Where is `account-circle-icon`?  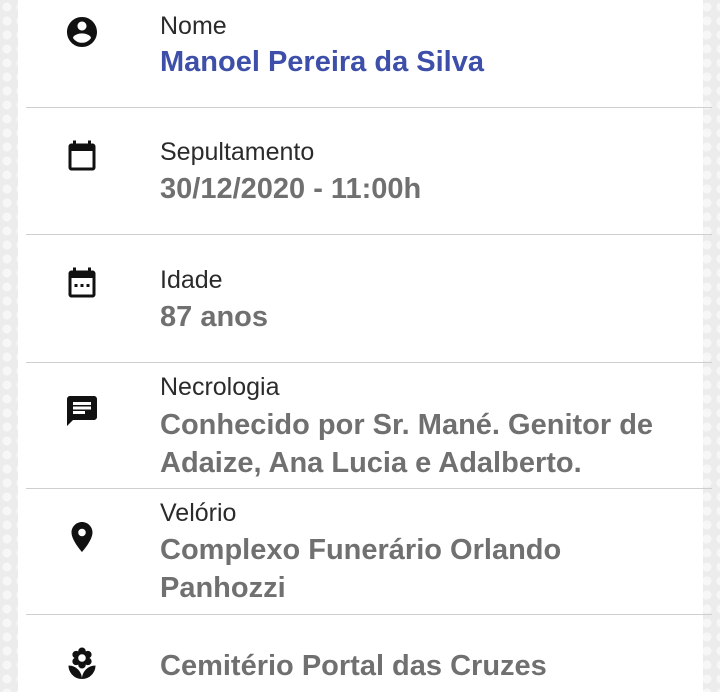 account-circle-icon is located at coordinates (82, 32).